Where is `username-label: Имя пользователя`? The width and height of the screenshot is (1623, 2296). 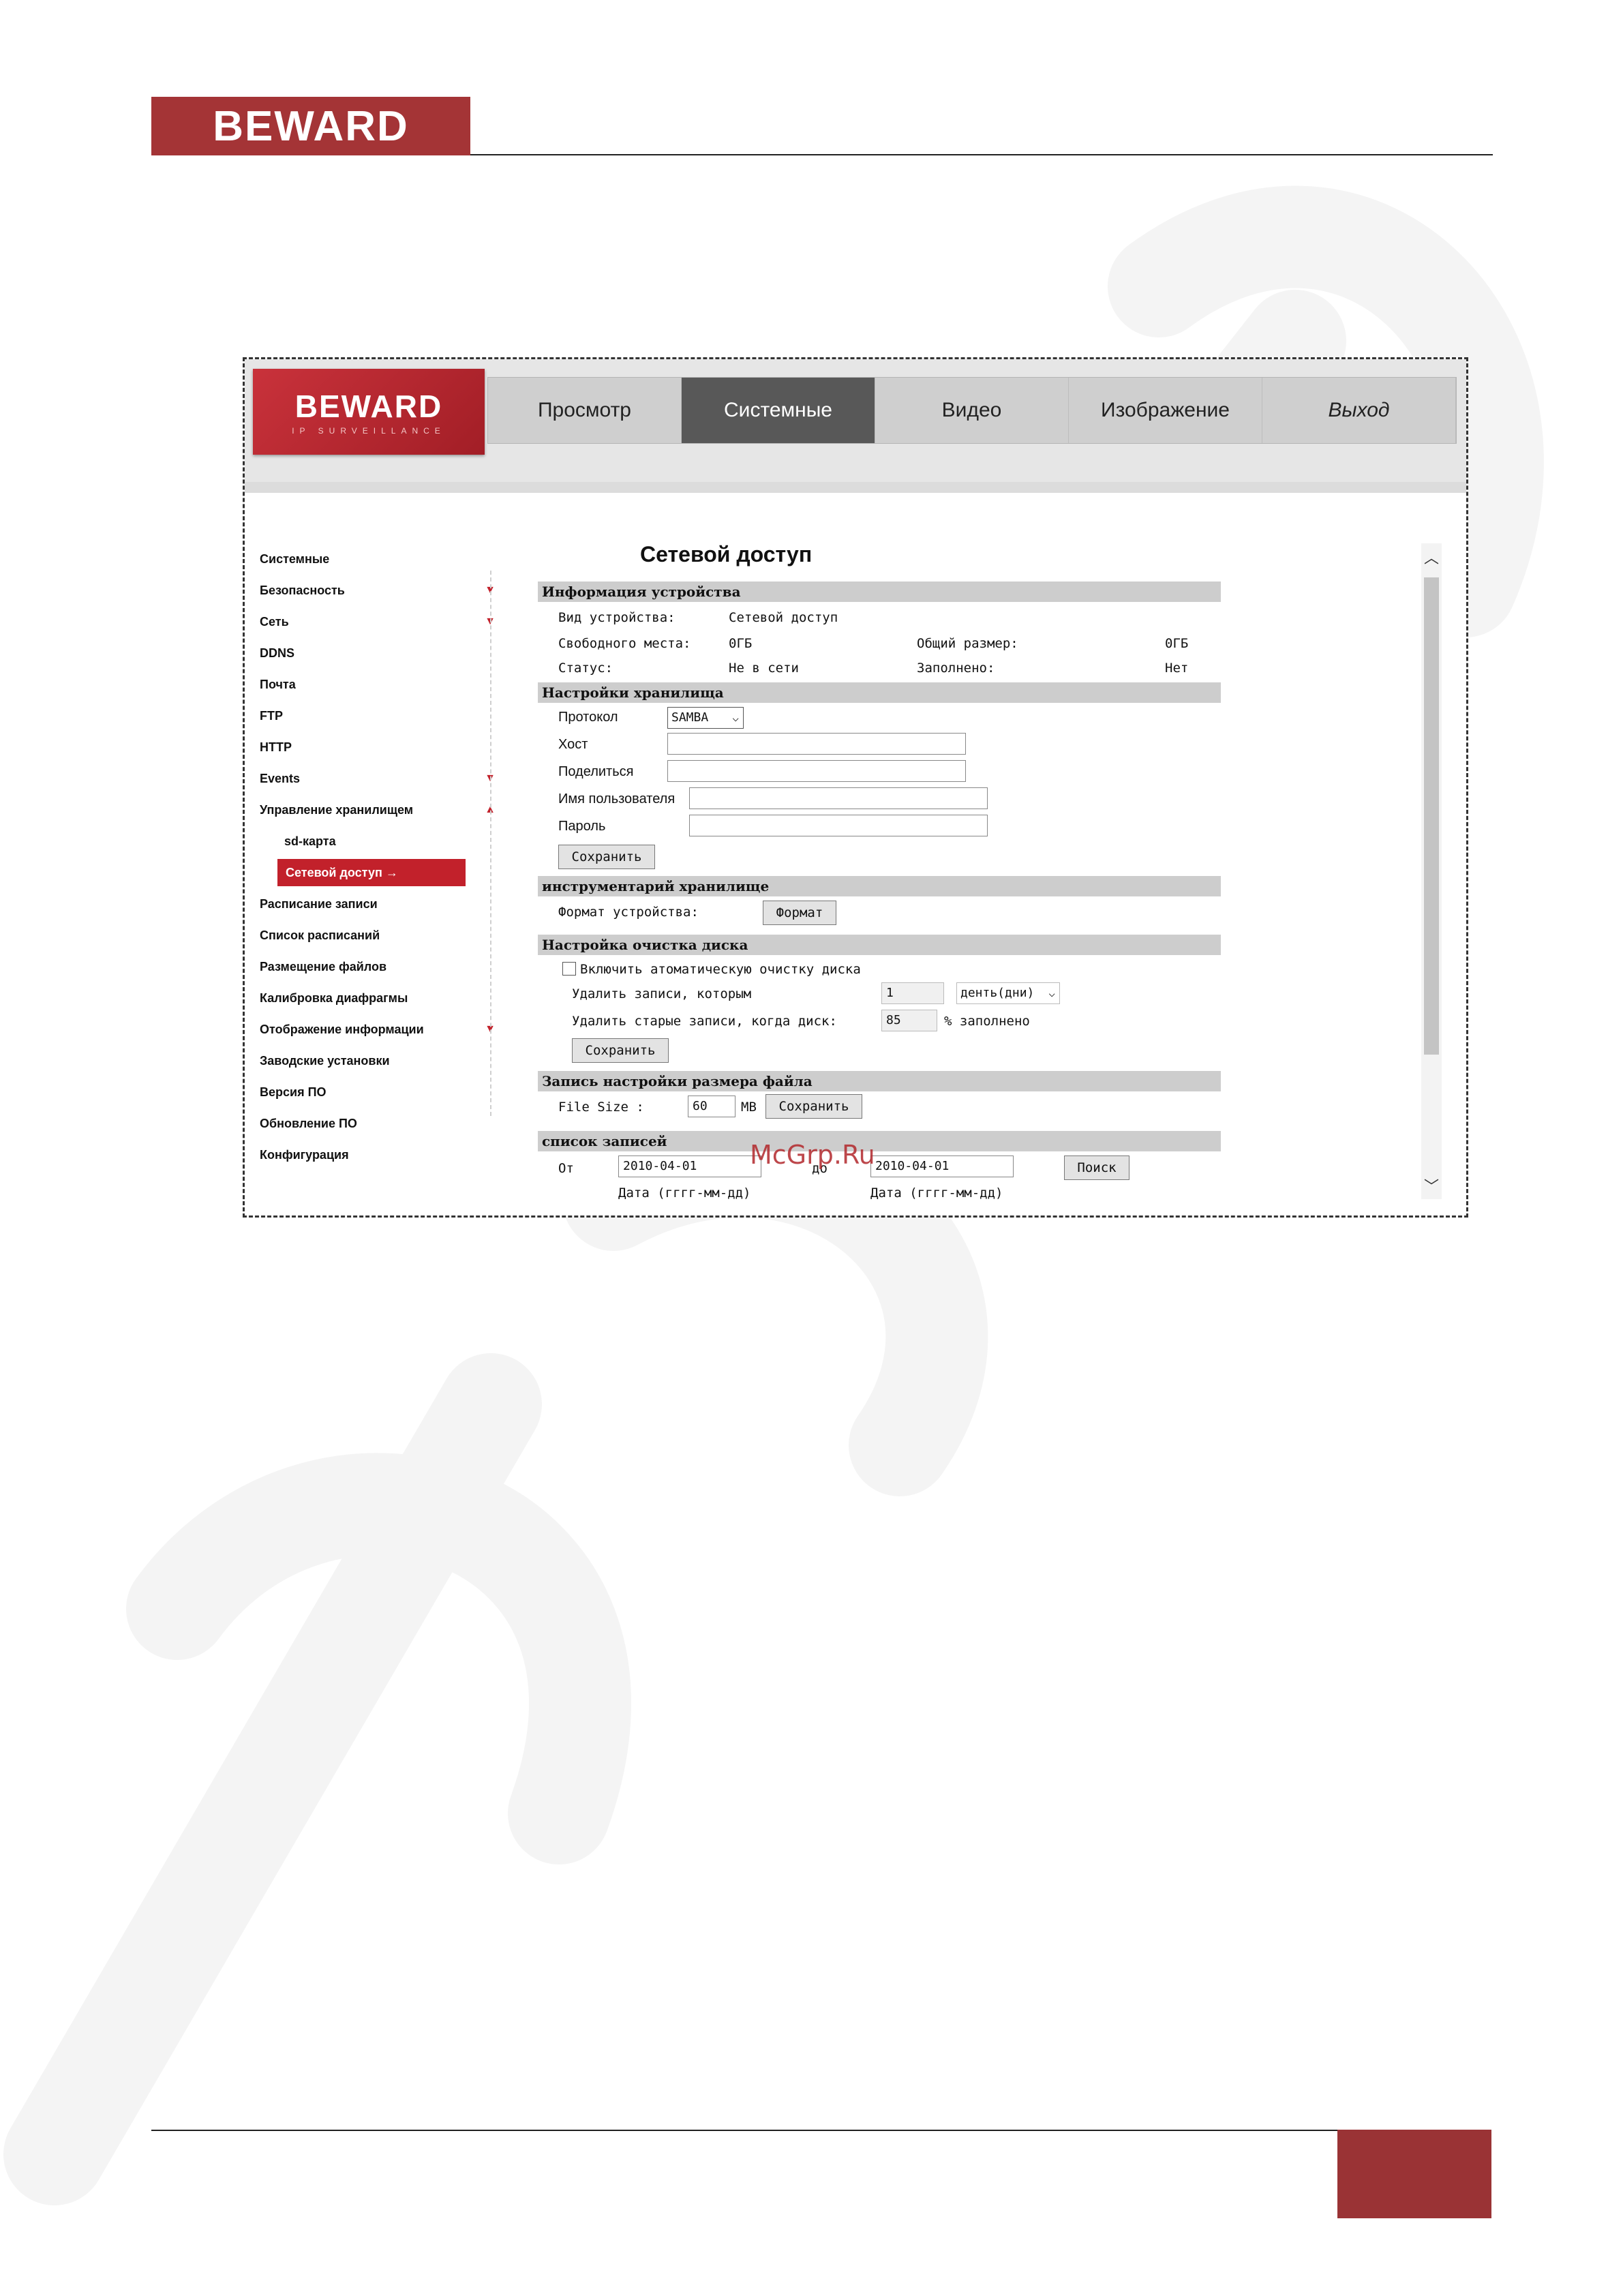
username-label: Имя пользователя is located at coordinates (617, 799).